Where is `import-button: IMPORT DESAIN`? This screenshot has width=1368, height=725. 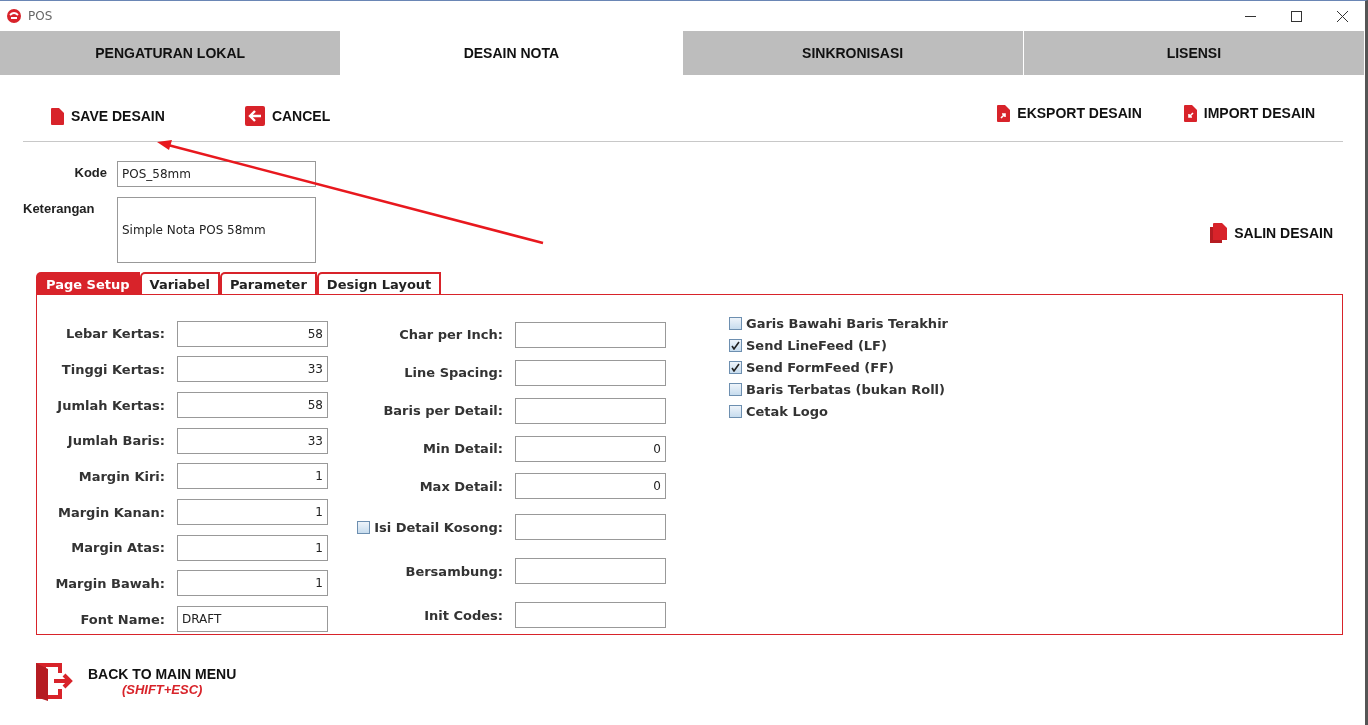
import-button: IMPORT DESAIN is located at coordinates (1249, 113).